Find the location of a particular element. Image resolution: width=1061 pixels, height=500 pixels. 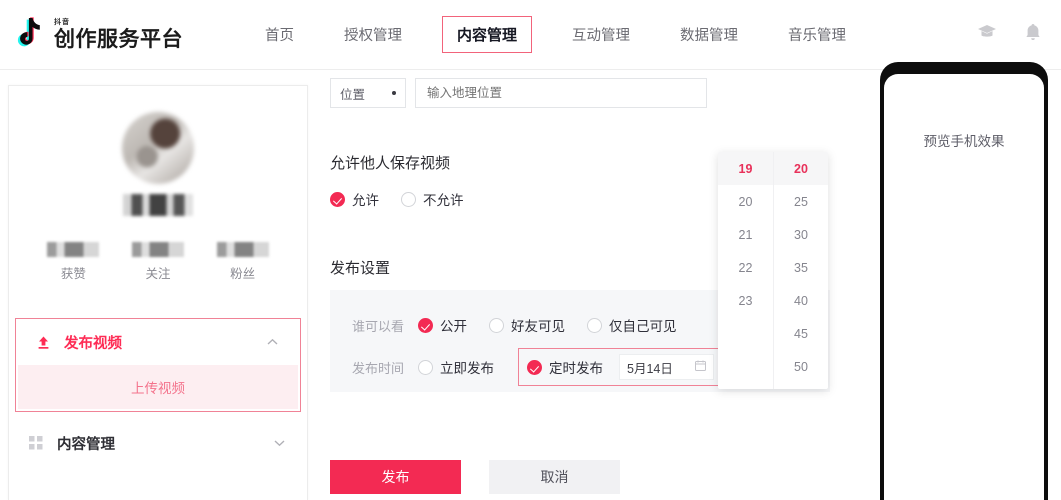

username-blurred is located at coordinates (158, 205).